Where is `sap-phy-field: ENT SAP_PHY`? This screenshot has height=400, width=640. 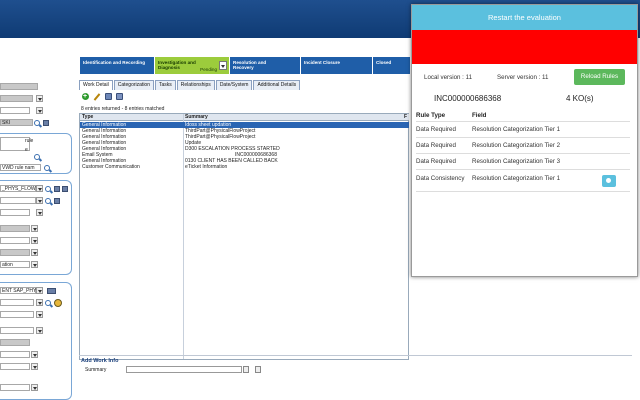 sap-phy-field: ENT SAP_PHY is located at coordinates (18, 290).